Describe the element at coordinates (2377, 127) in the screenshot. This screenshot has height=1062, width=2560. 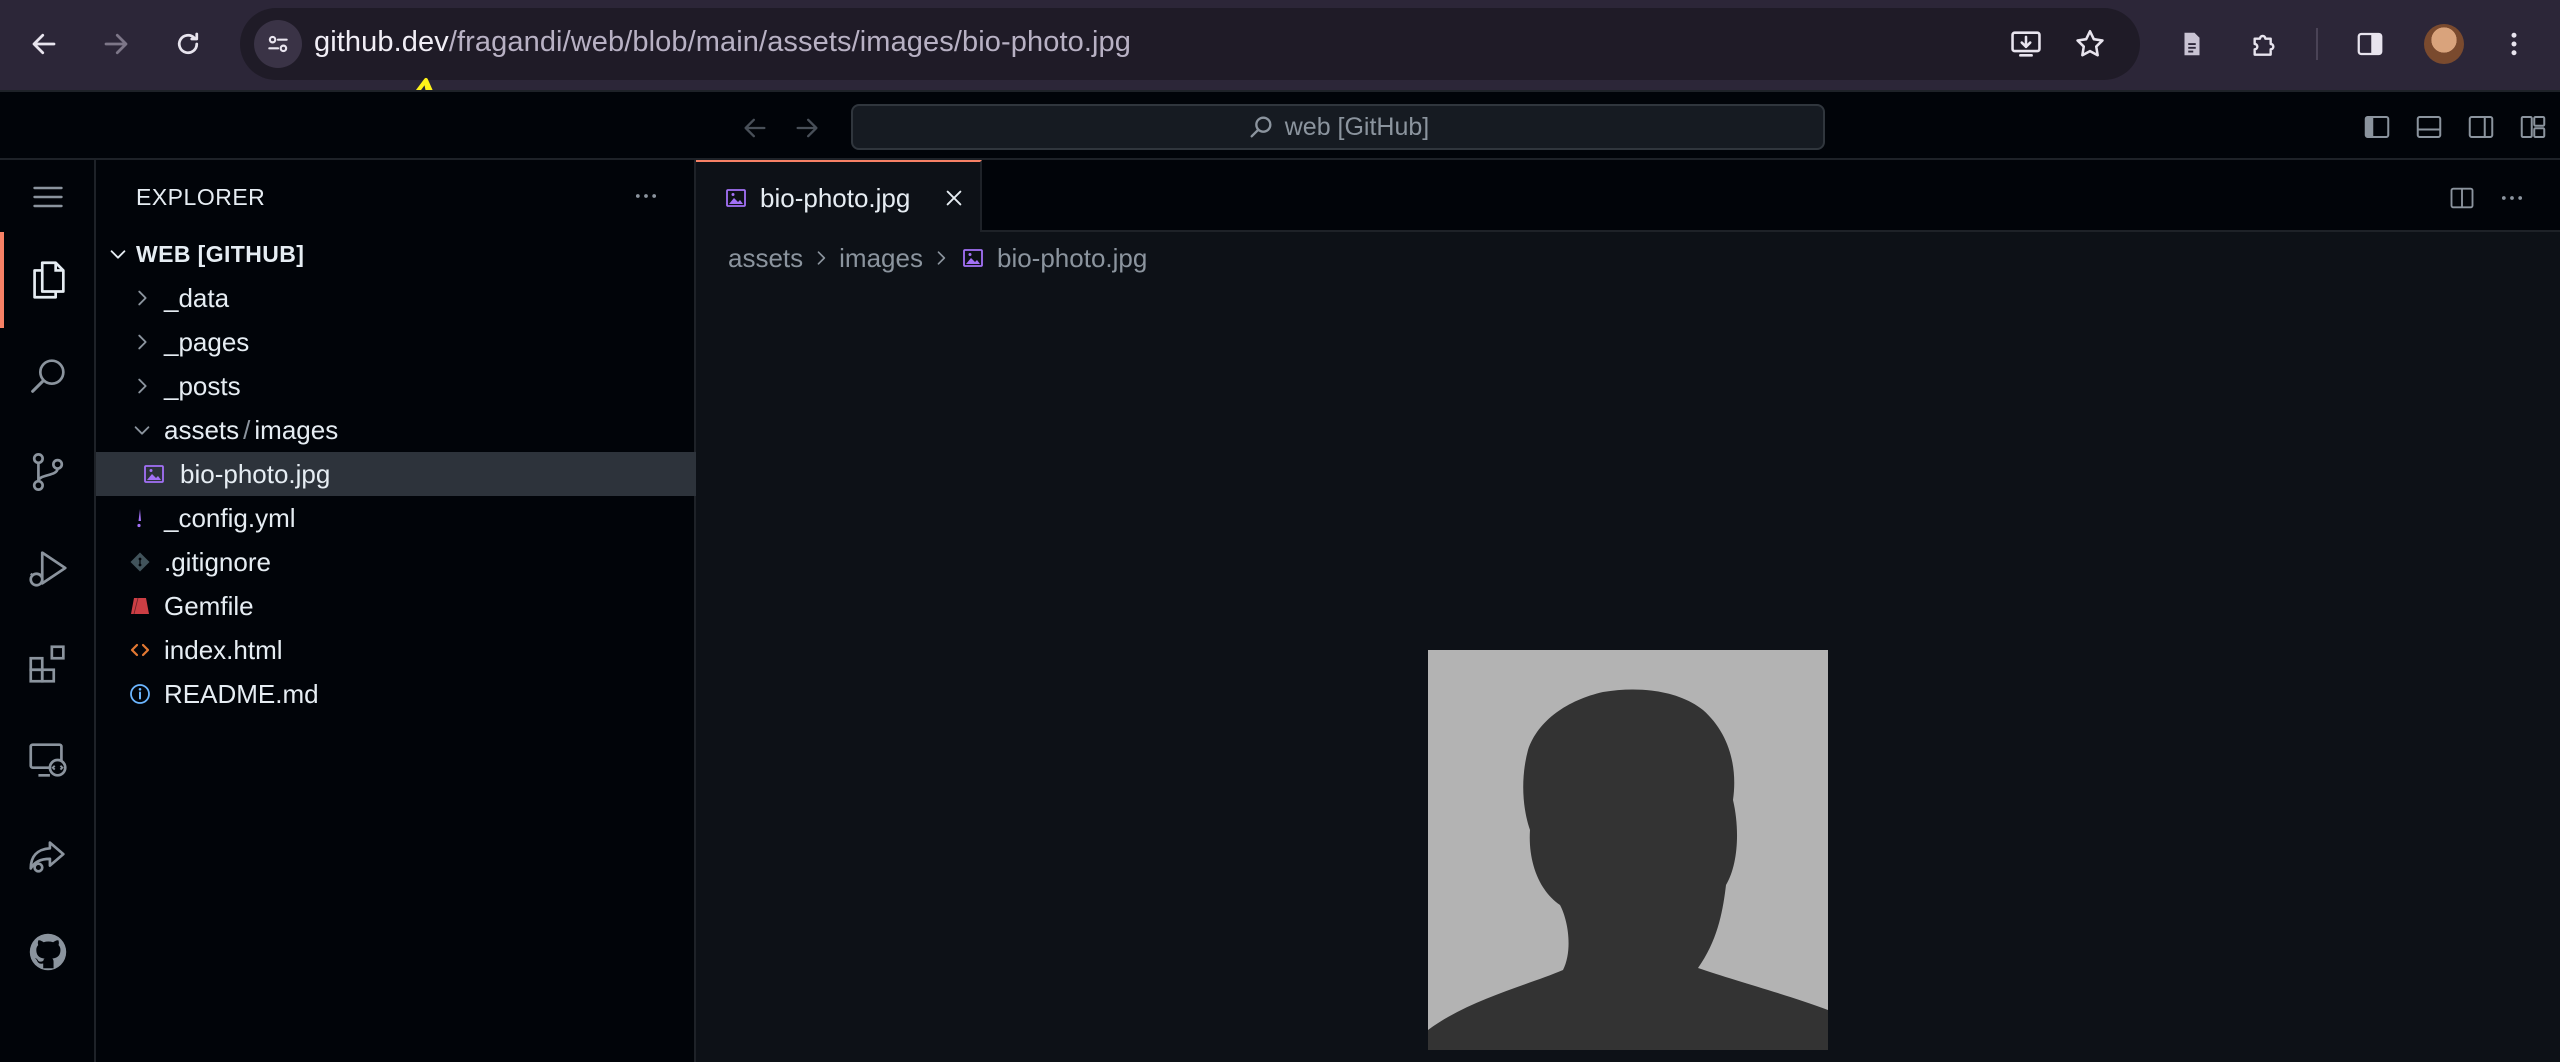
I see `toggle-primary-sidebar-icon` at that location.